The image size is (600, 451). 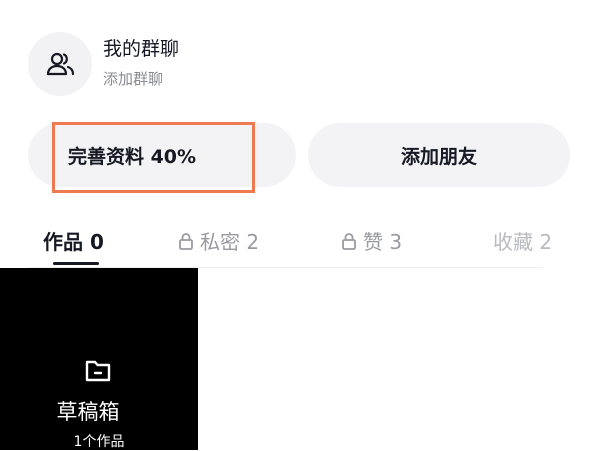 I want to click on drafts-card: 草稿箱 1个作品, so click(x=99, y=359).